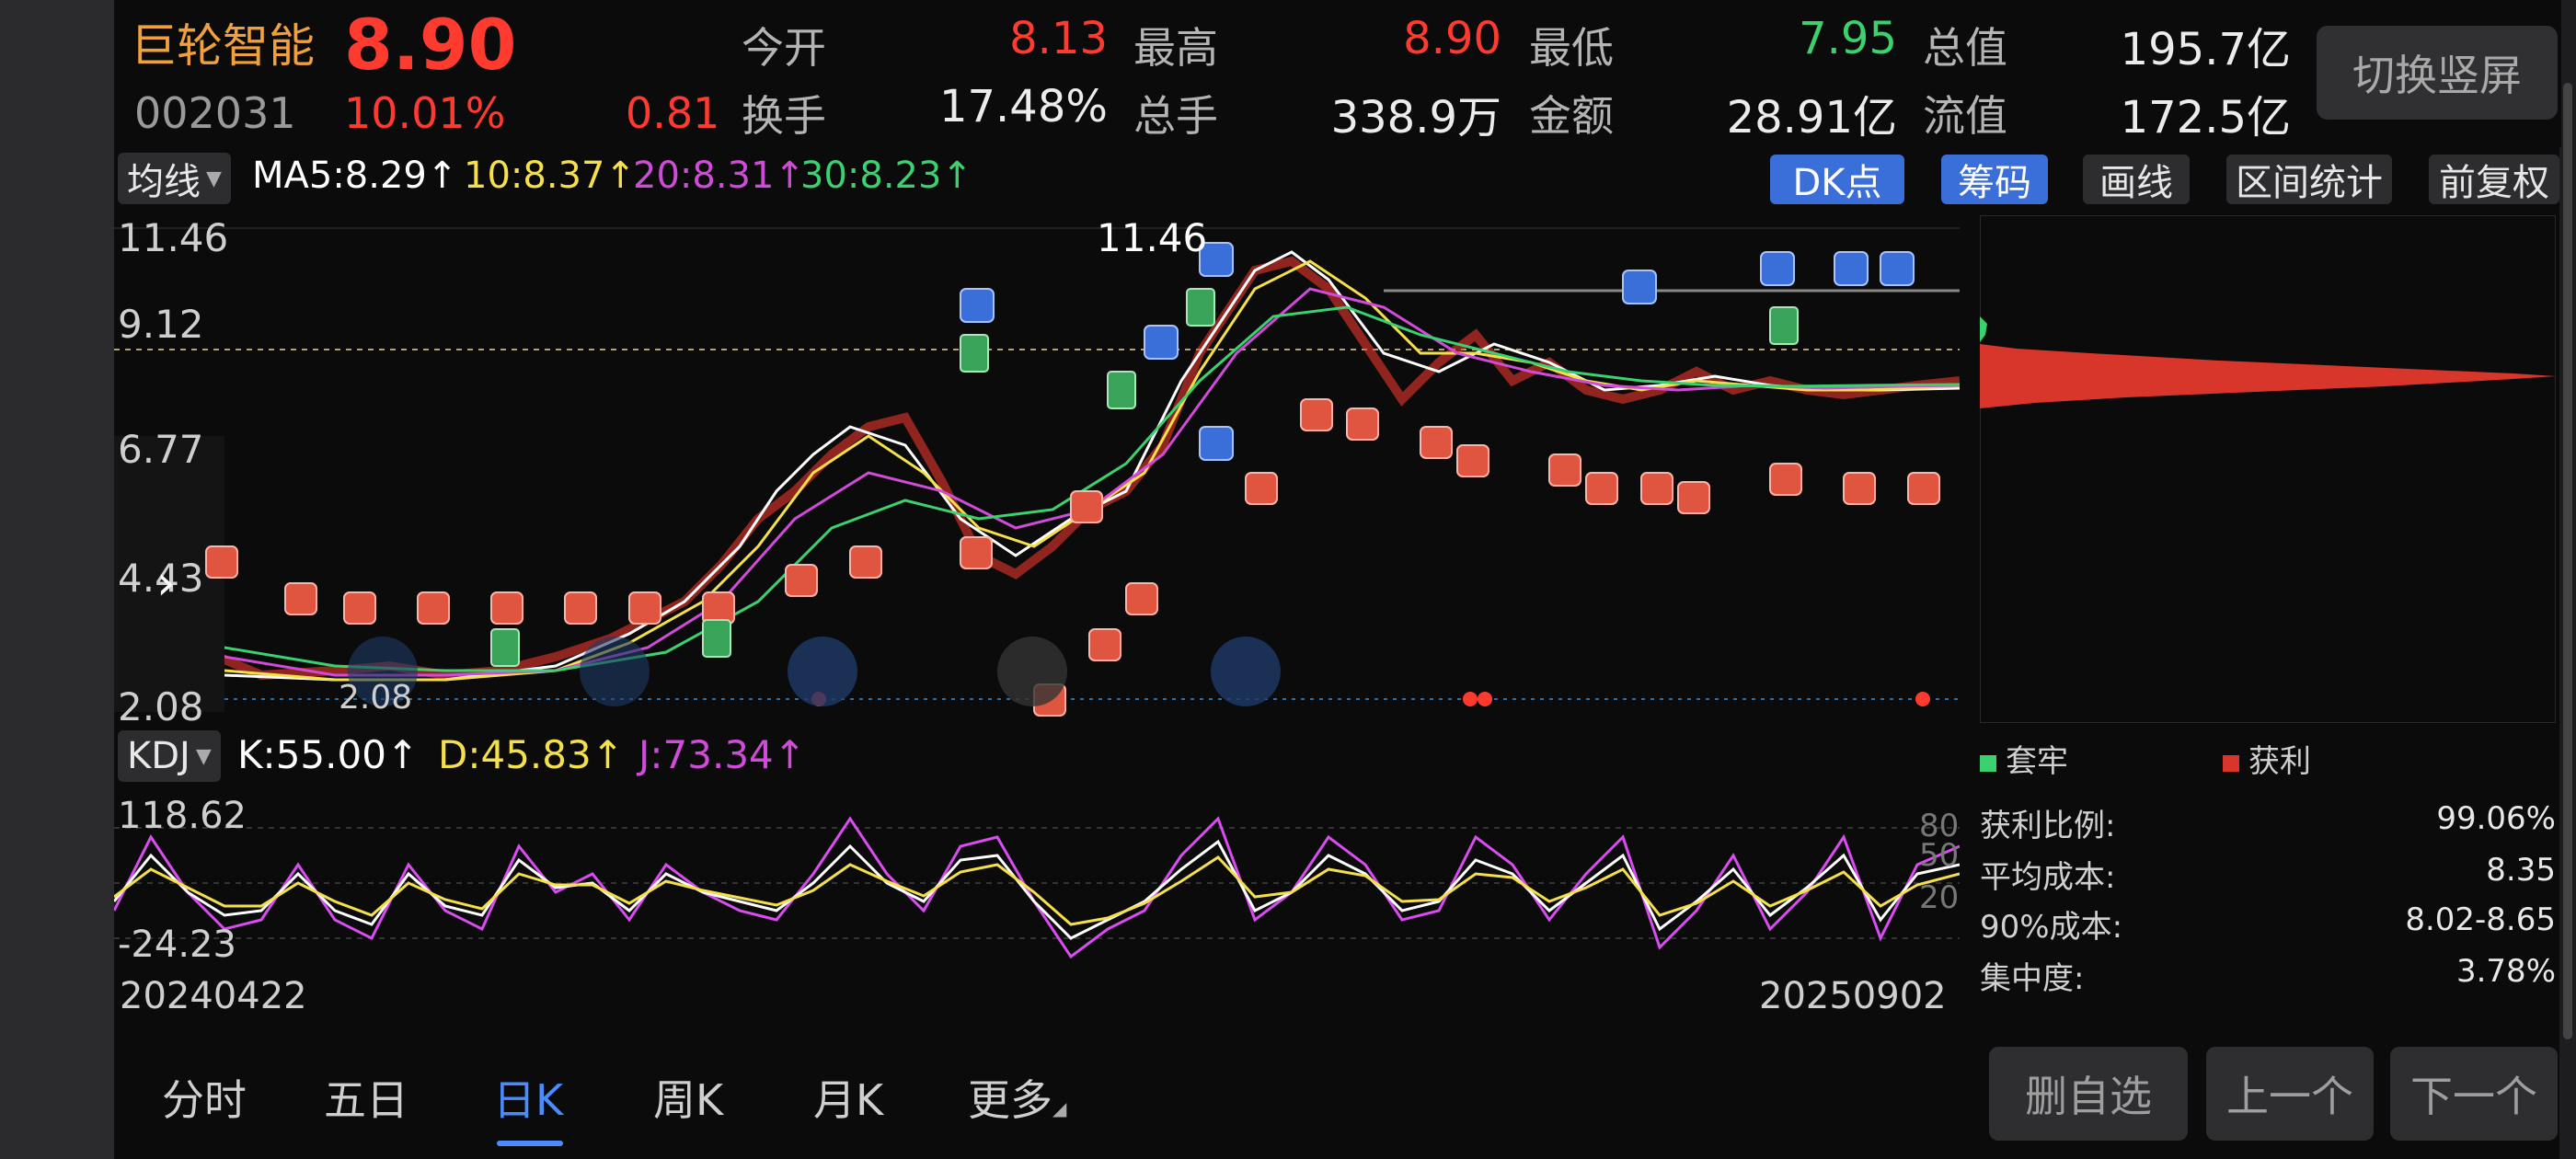 The width and height of the screenshot is (2576, 1159). What do you see at coordinates (673, 113) in the screenshot?
I see `change-amount: 0.81` at bounding box center [673, 113].